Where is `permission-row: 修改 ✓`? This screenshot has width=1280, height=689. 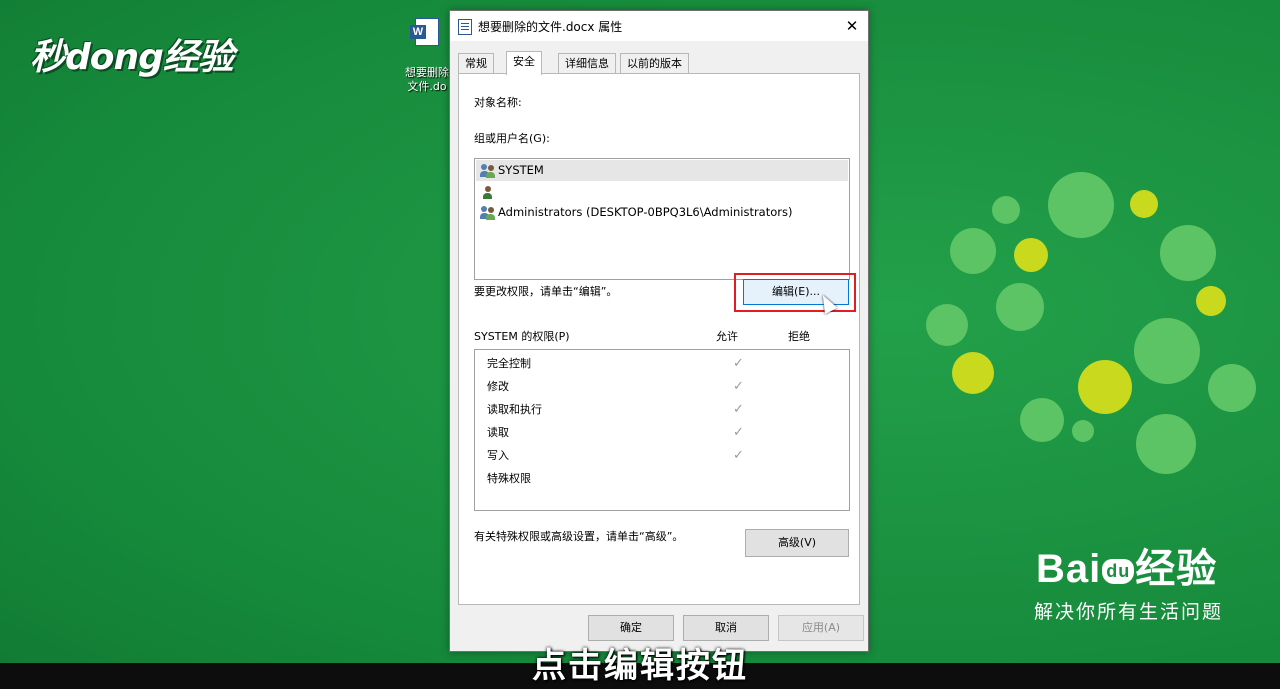 permission-row: 修改 ✓ is located at coordinates (667, 387).